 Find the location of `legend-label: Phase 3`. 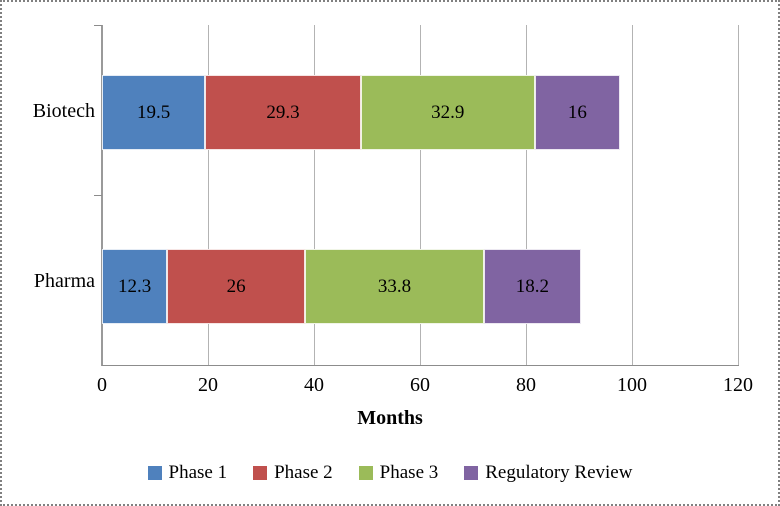

legend-label: Phase 3 is located at coordinates (409, 472).